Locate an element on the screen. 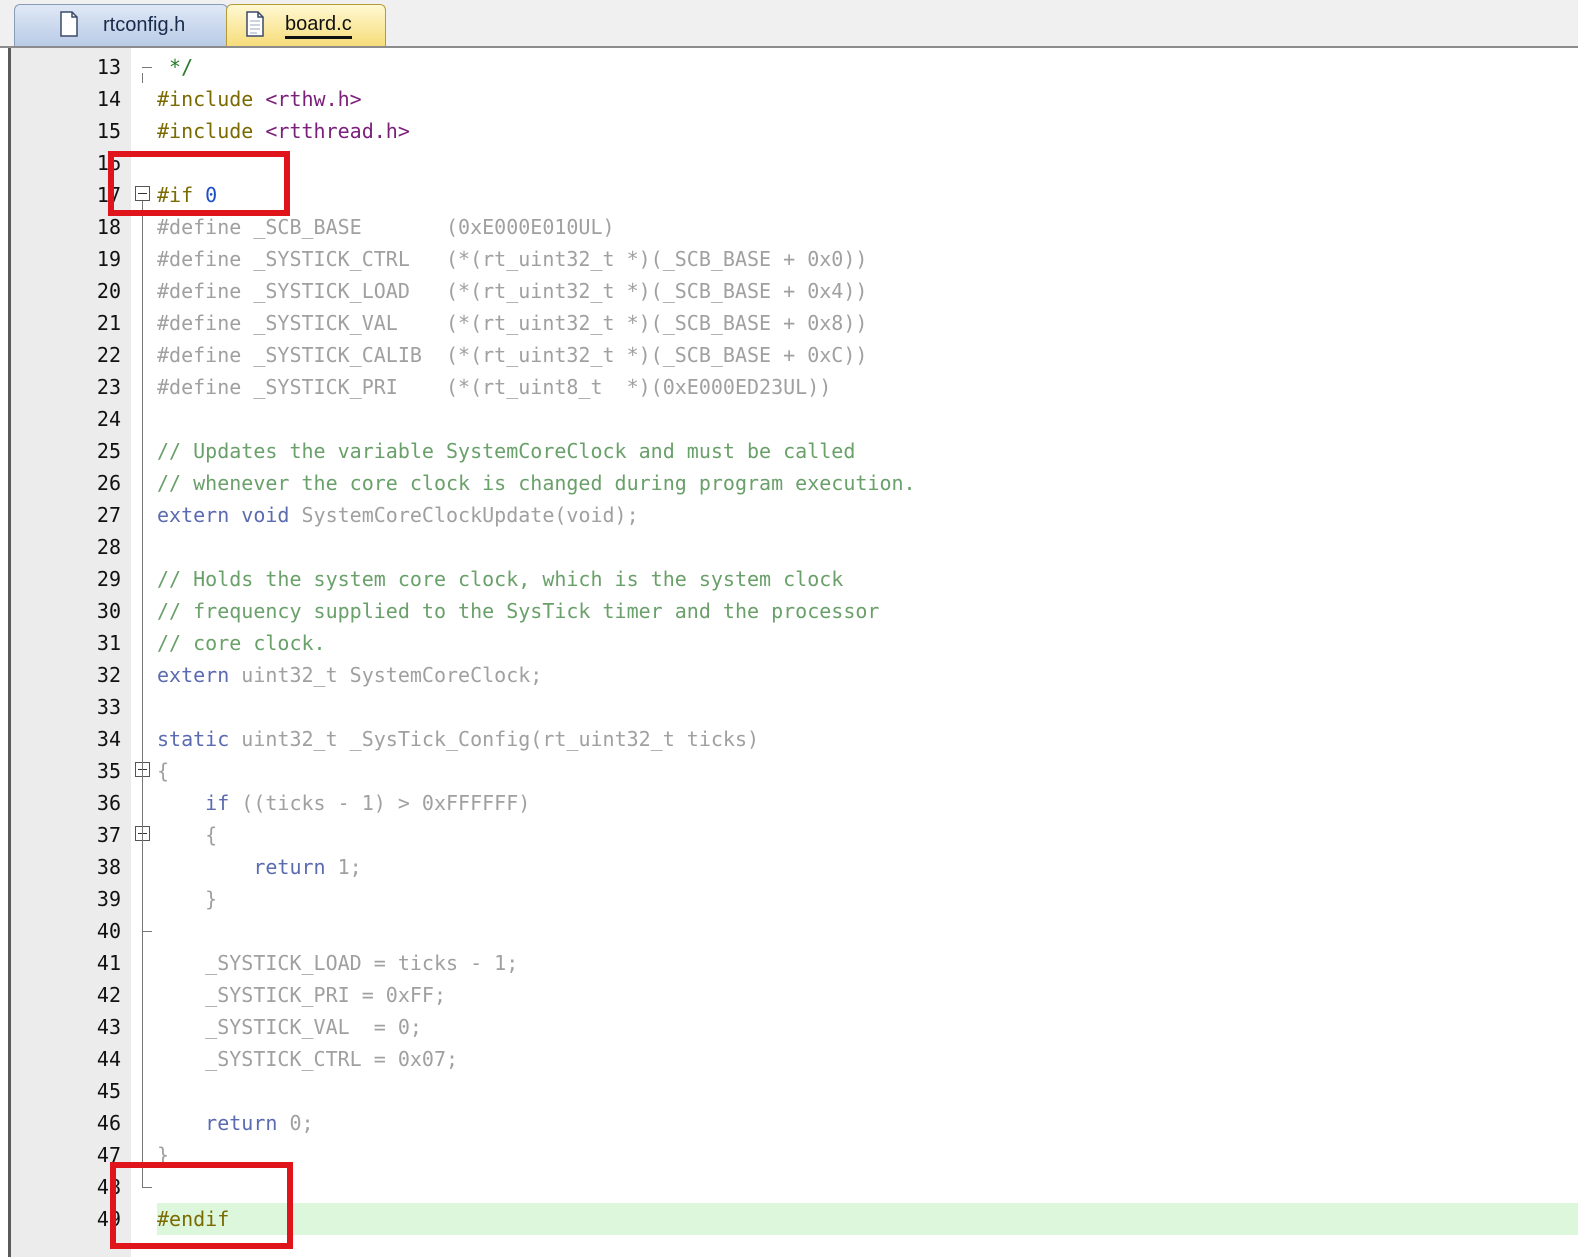 The width and height of the screenshot is (1578, 1257). code-text: extern uint32_t SystemCoreClock; is located at coordinates (350, 675).